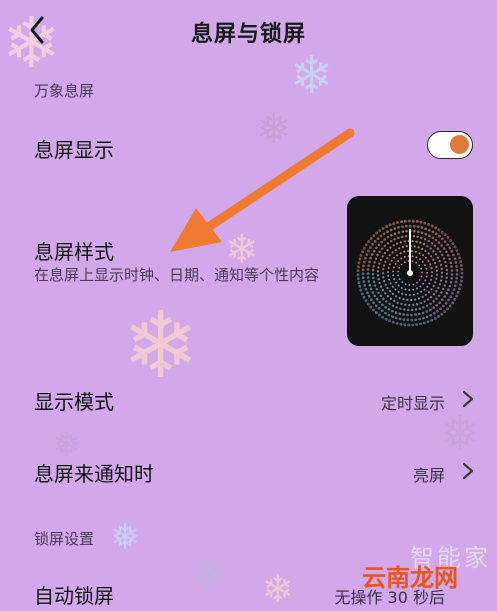 Image resolution: width=497 pixels, height=611 pixels. Describe the element at coordinates (262, 190) in the screenshot. I see `annotation-arrow-icon` at that location.